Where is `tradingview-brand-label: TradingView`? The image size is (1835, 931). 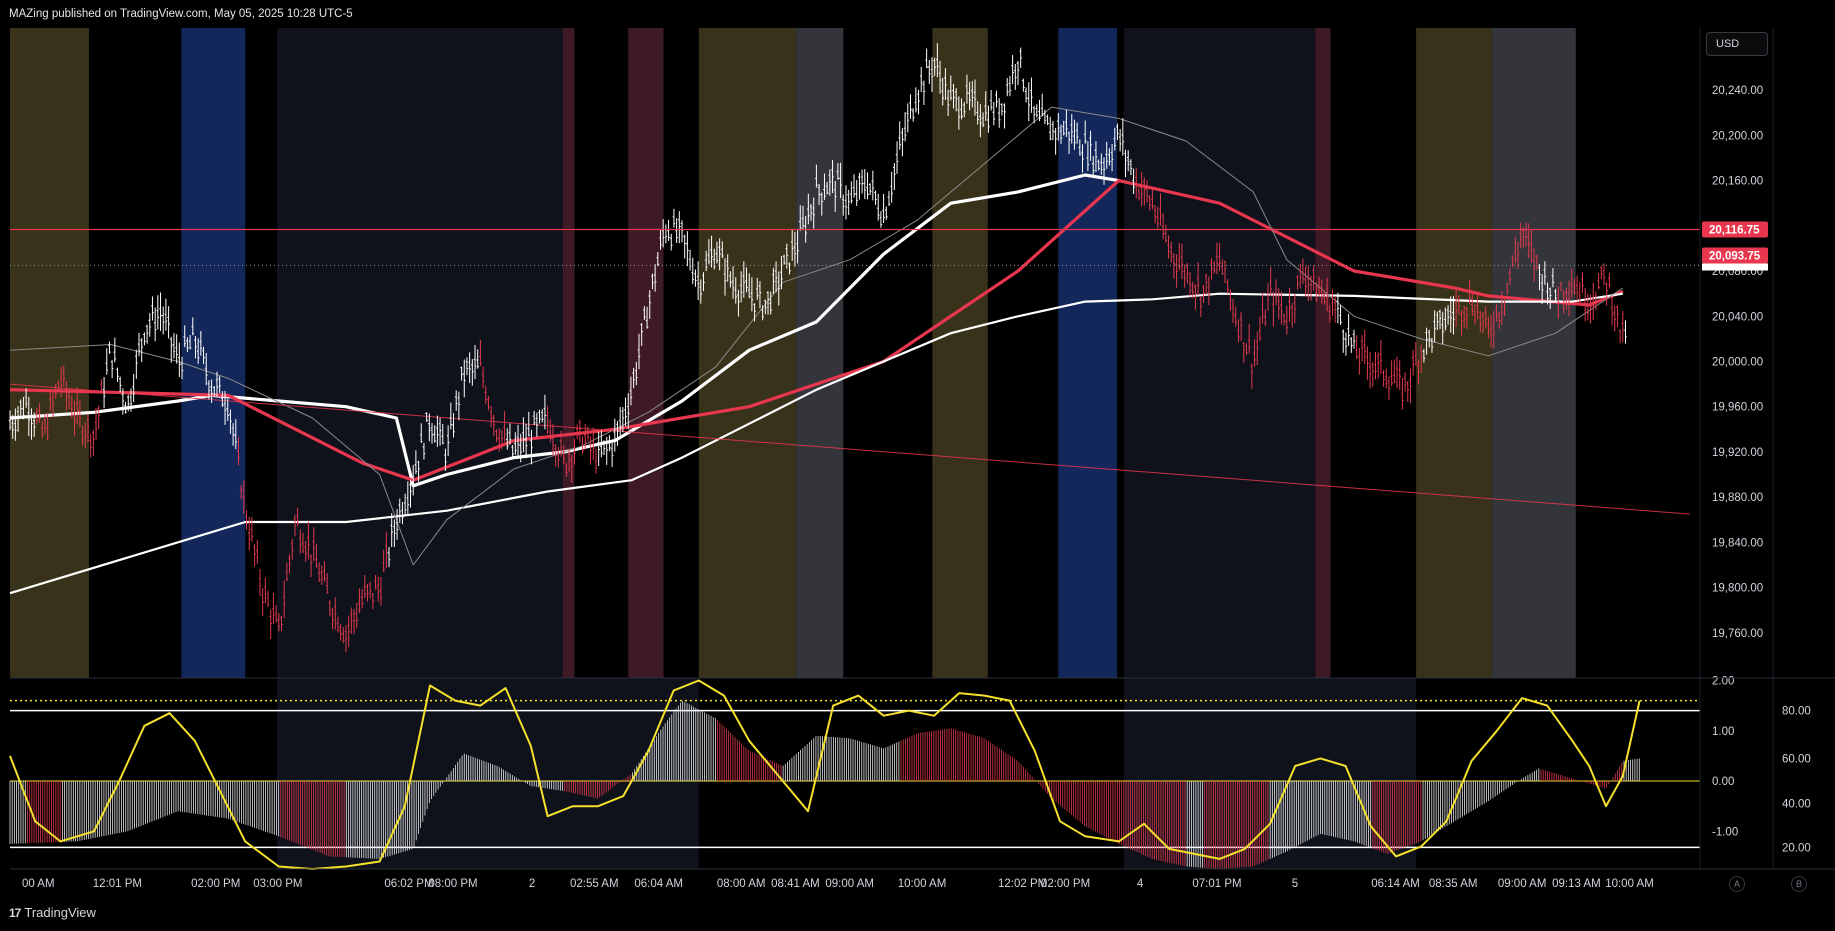
tradingview-brand-label: TradingView is located at coordinates (60, 912).